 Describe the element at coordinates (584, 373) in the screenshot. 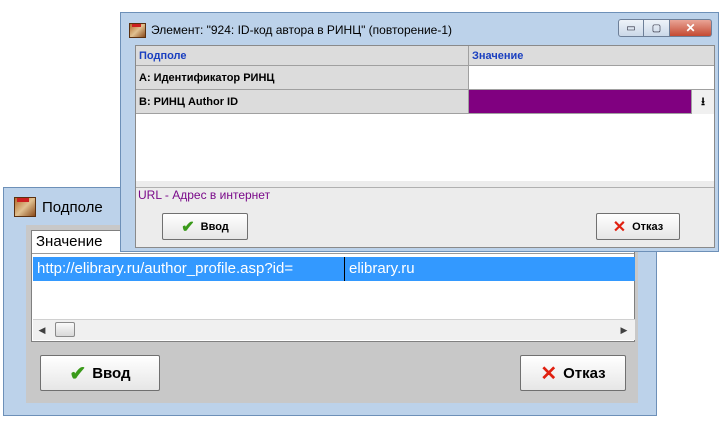

I see `subfield-cancel-label: Отказ` at that location.